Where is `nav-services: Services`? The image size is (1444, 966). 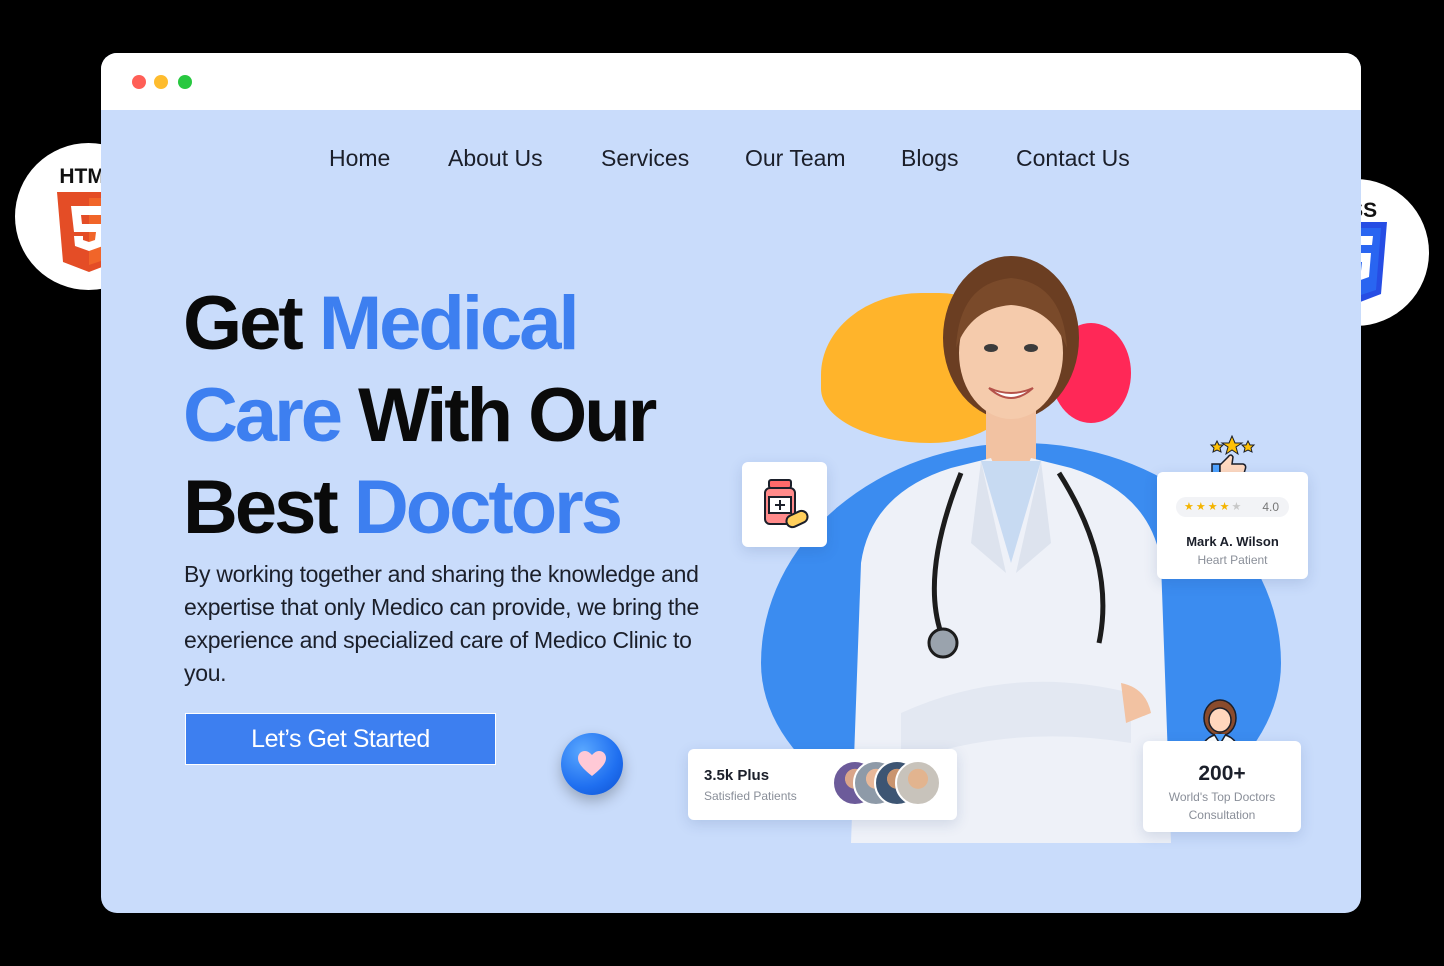 nav-services: Services is located at coordinates (645, 158).